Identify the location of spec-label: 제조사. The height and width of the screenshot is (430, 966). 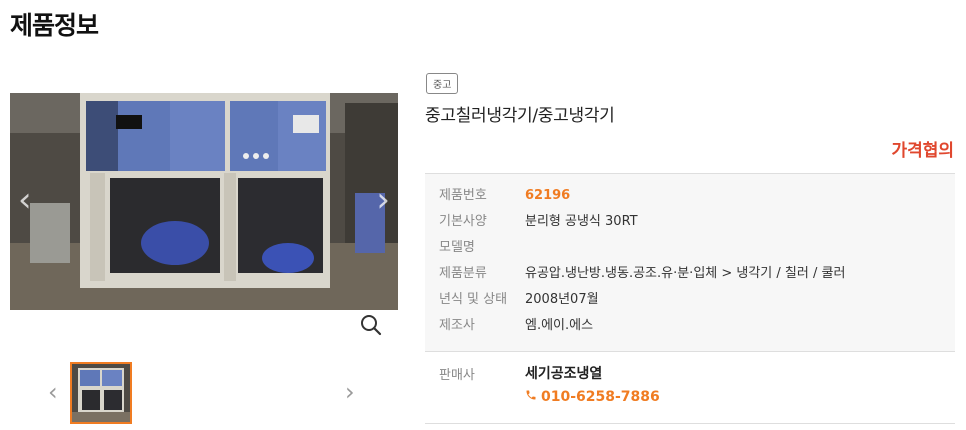
(457, 325).